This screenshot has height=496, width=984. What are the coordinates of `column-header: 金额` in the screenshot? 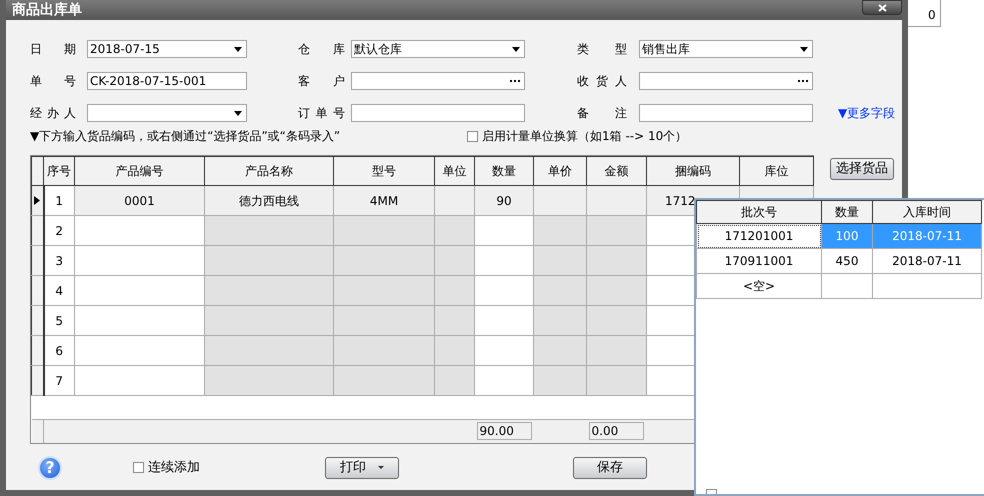 It's located at (616, 171).